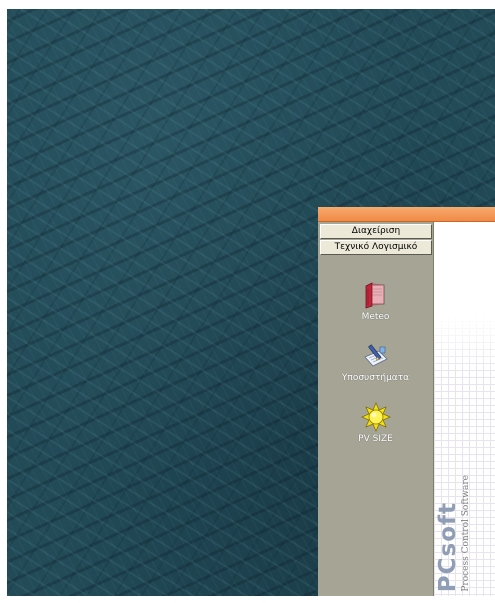 The width and height of the screenshot is (495, 603). What do you see at coordinates (406, 214) in the screenshot?
I see `window-title-strip` at bounding box center [406, 214].